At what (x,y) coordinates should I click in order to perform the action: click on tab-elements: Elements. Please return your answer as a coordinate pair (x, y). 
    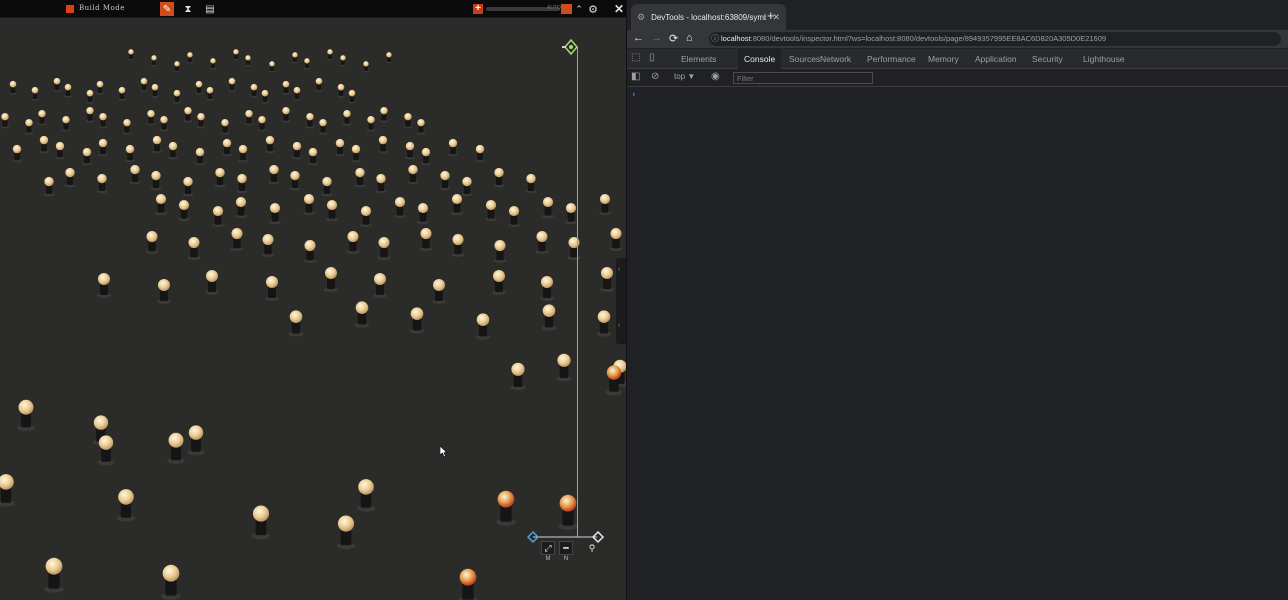
    Looking at the image, I should click on (698, 59).